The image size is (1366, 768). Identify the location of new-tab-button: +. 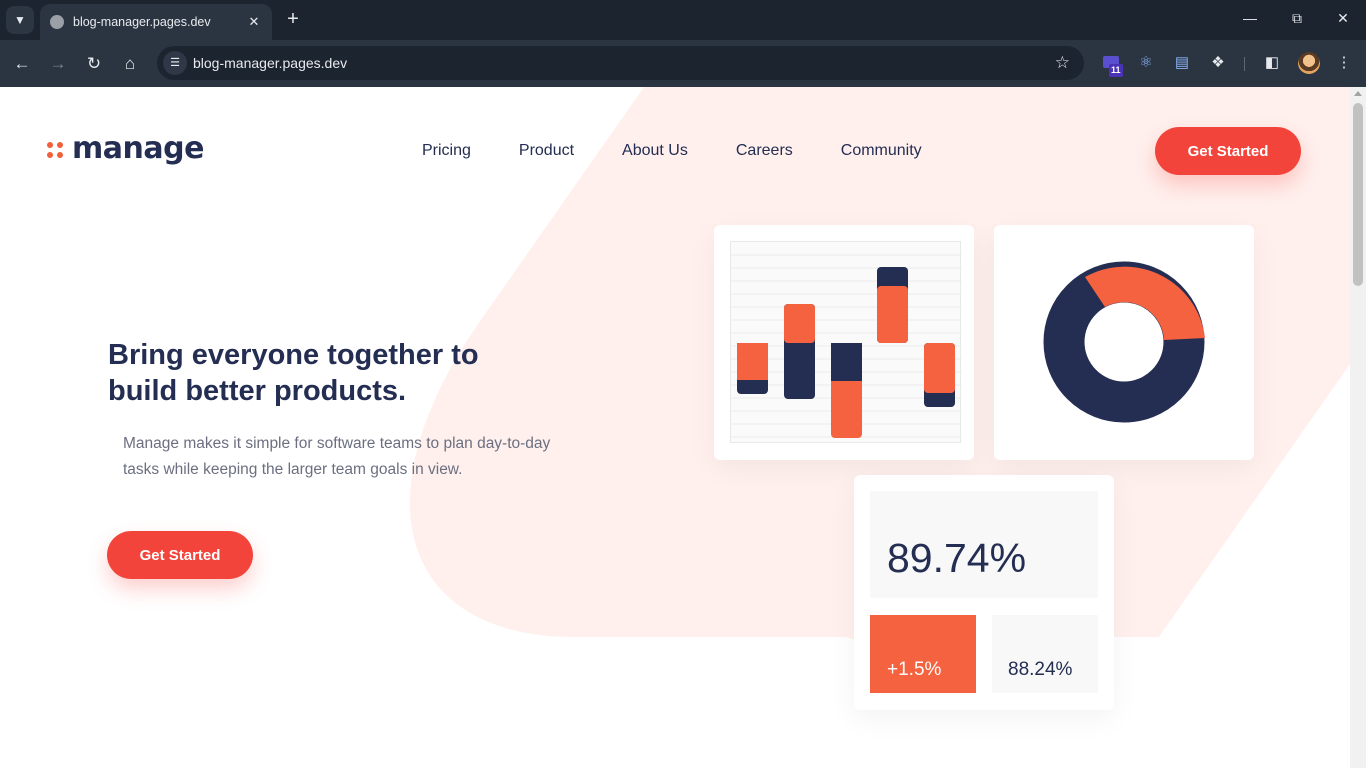
(293, 19).